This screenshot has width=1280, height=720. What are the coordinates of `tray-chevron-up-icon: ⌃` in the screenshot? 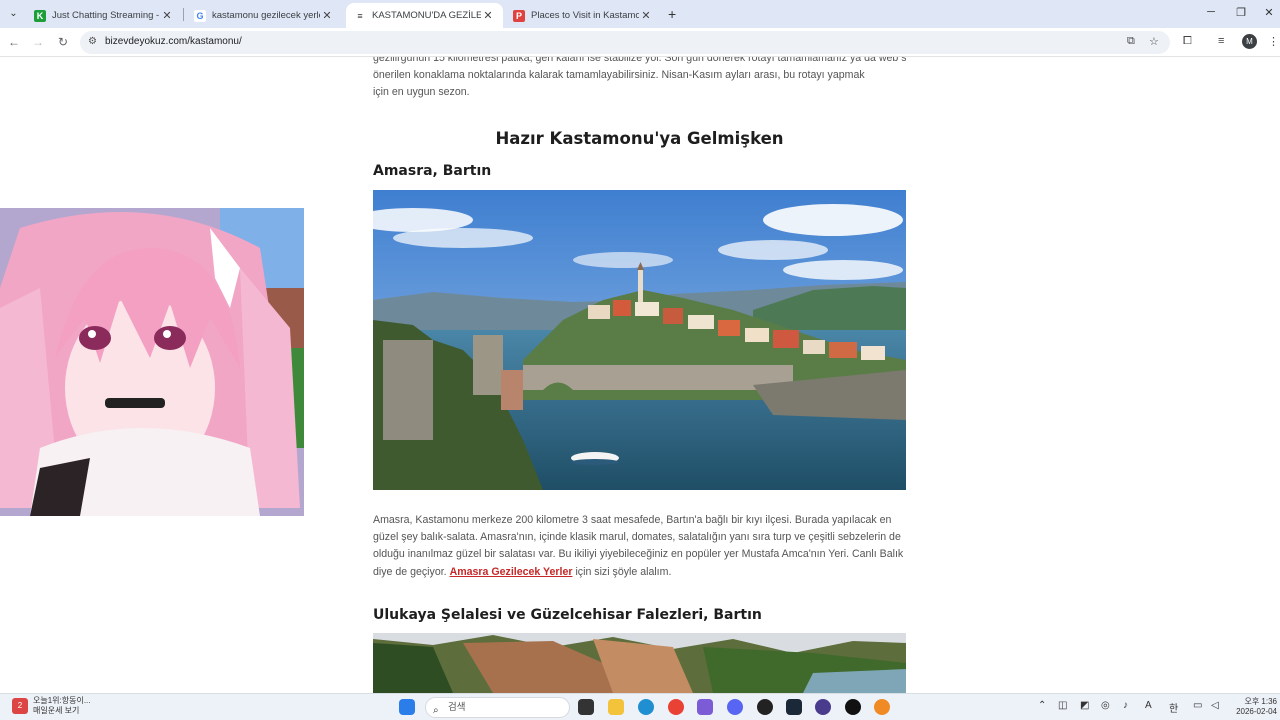 It's located at (1042, 705).